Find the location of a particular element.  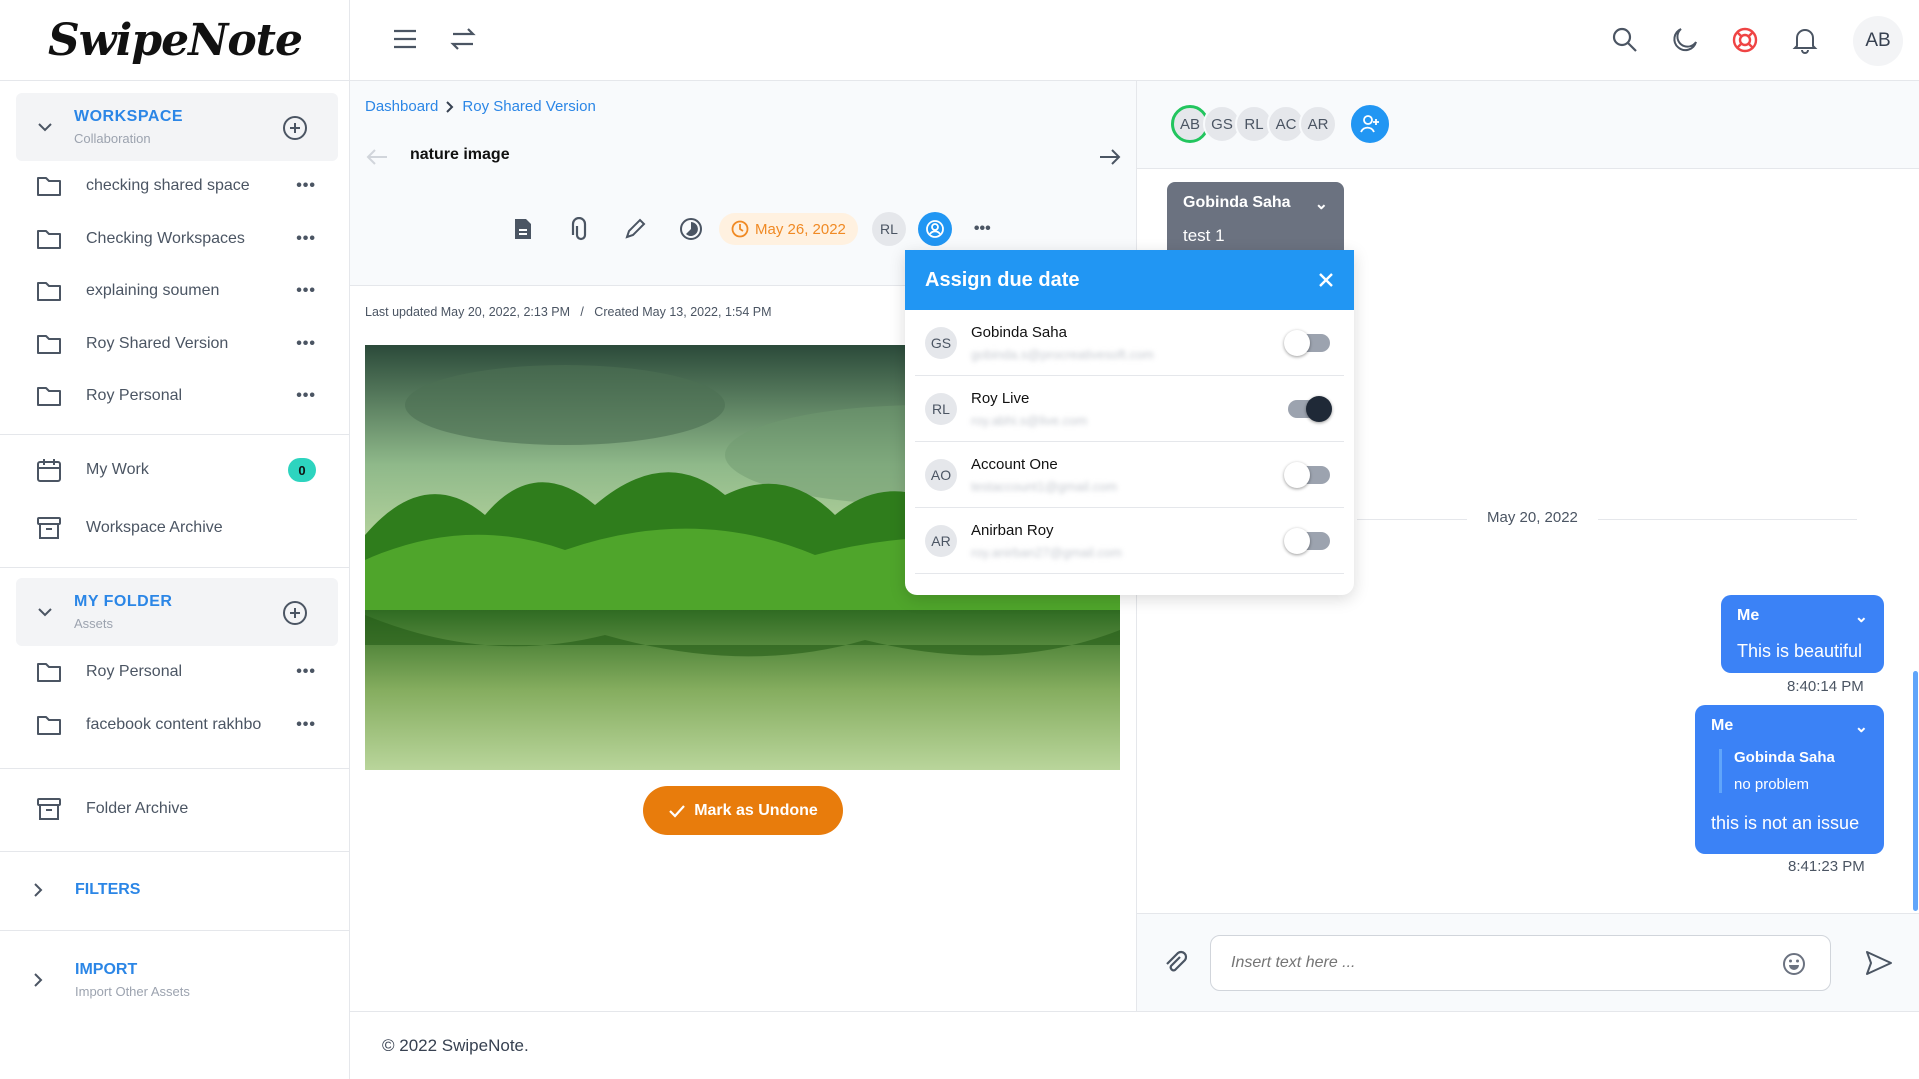

logo-text: SwipeNote is located at coordinates (175, 40).